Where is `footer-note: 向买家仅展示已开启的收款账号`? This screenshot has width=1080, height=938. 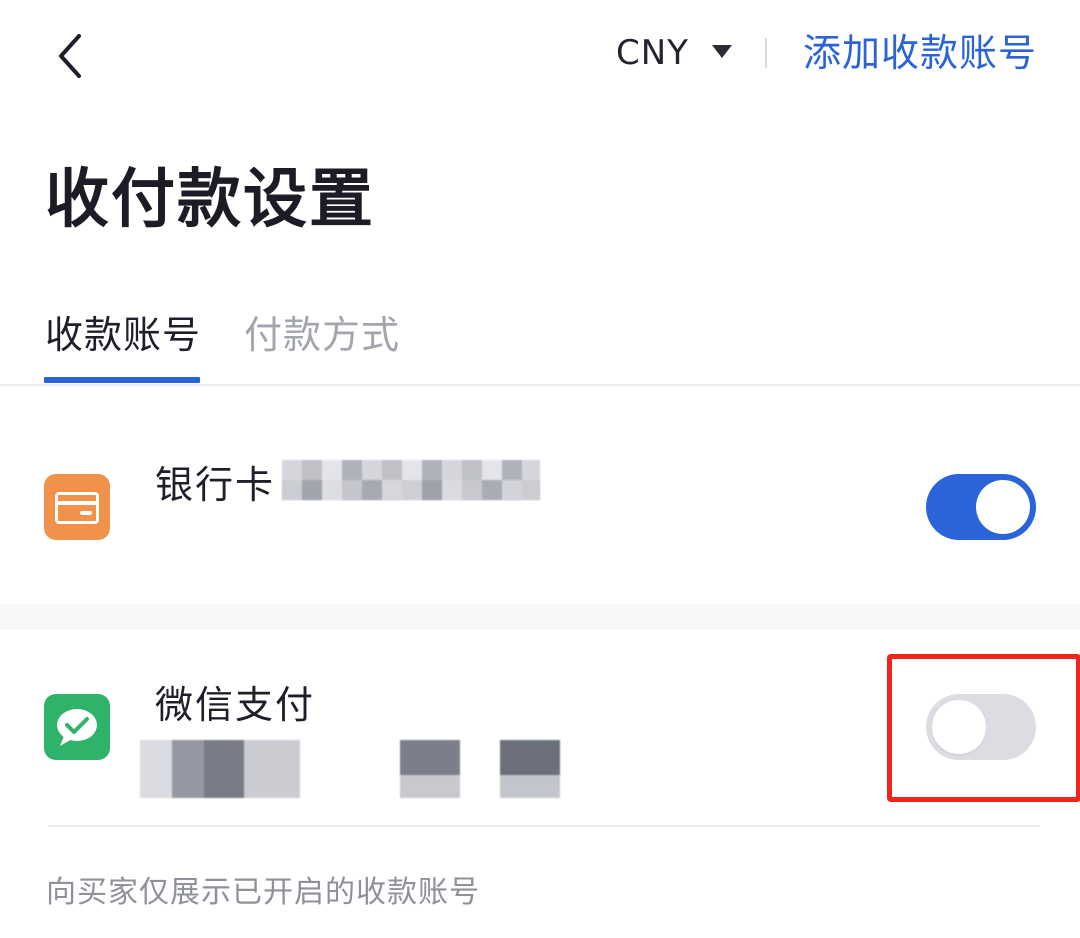 footer-note: 向买家仅展示已开启的收款账号 is located at coordinates (263, 892).